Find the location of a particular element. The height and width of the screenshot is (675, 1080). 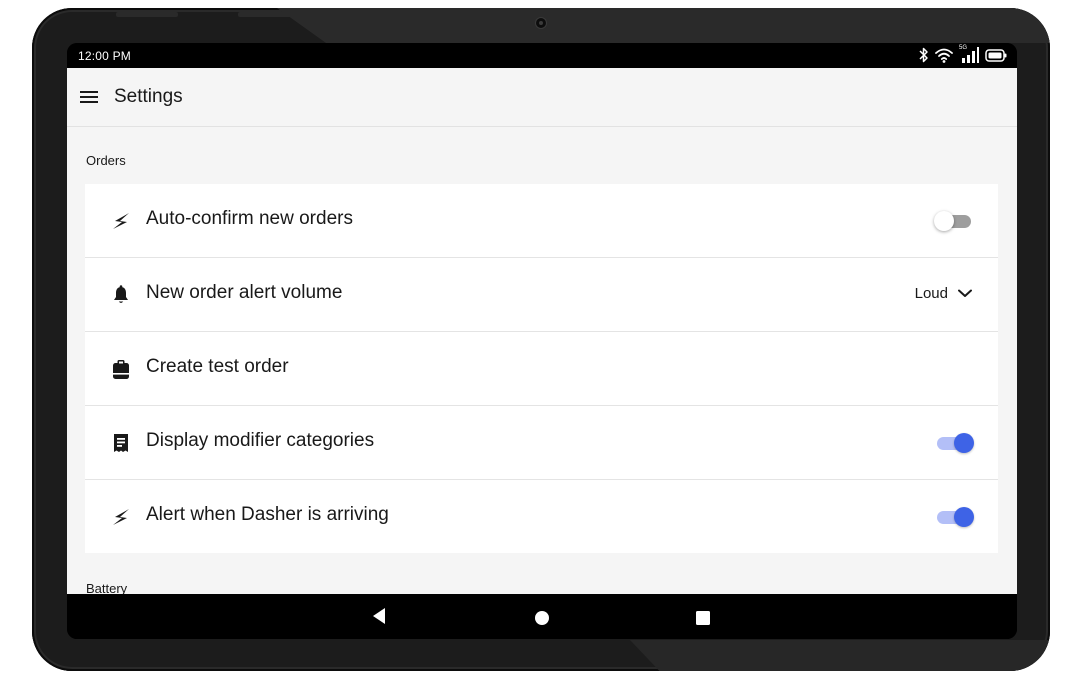

select-value: Loud is located at coordinates (931, 293).